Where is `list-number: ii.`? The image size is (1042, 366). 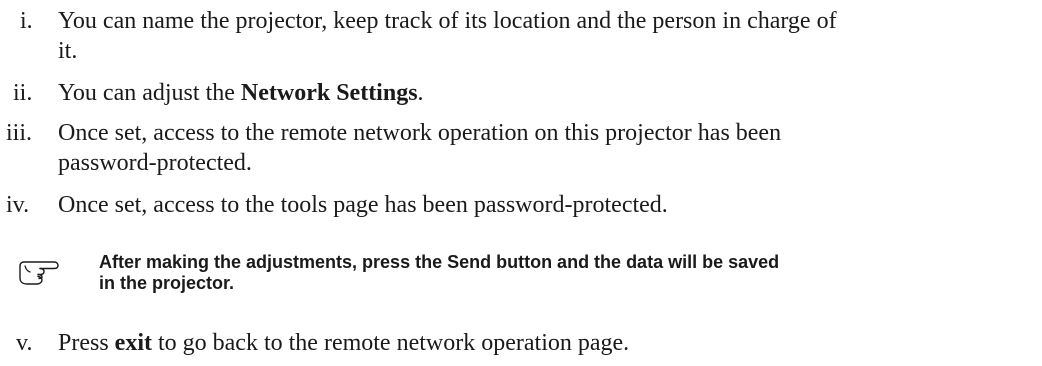 list-number: ii. is located at coordinates (23, 93).